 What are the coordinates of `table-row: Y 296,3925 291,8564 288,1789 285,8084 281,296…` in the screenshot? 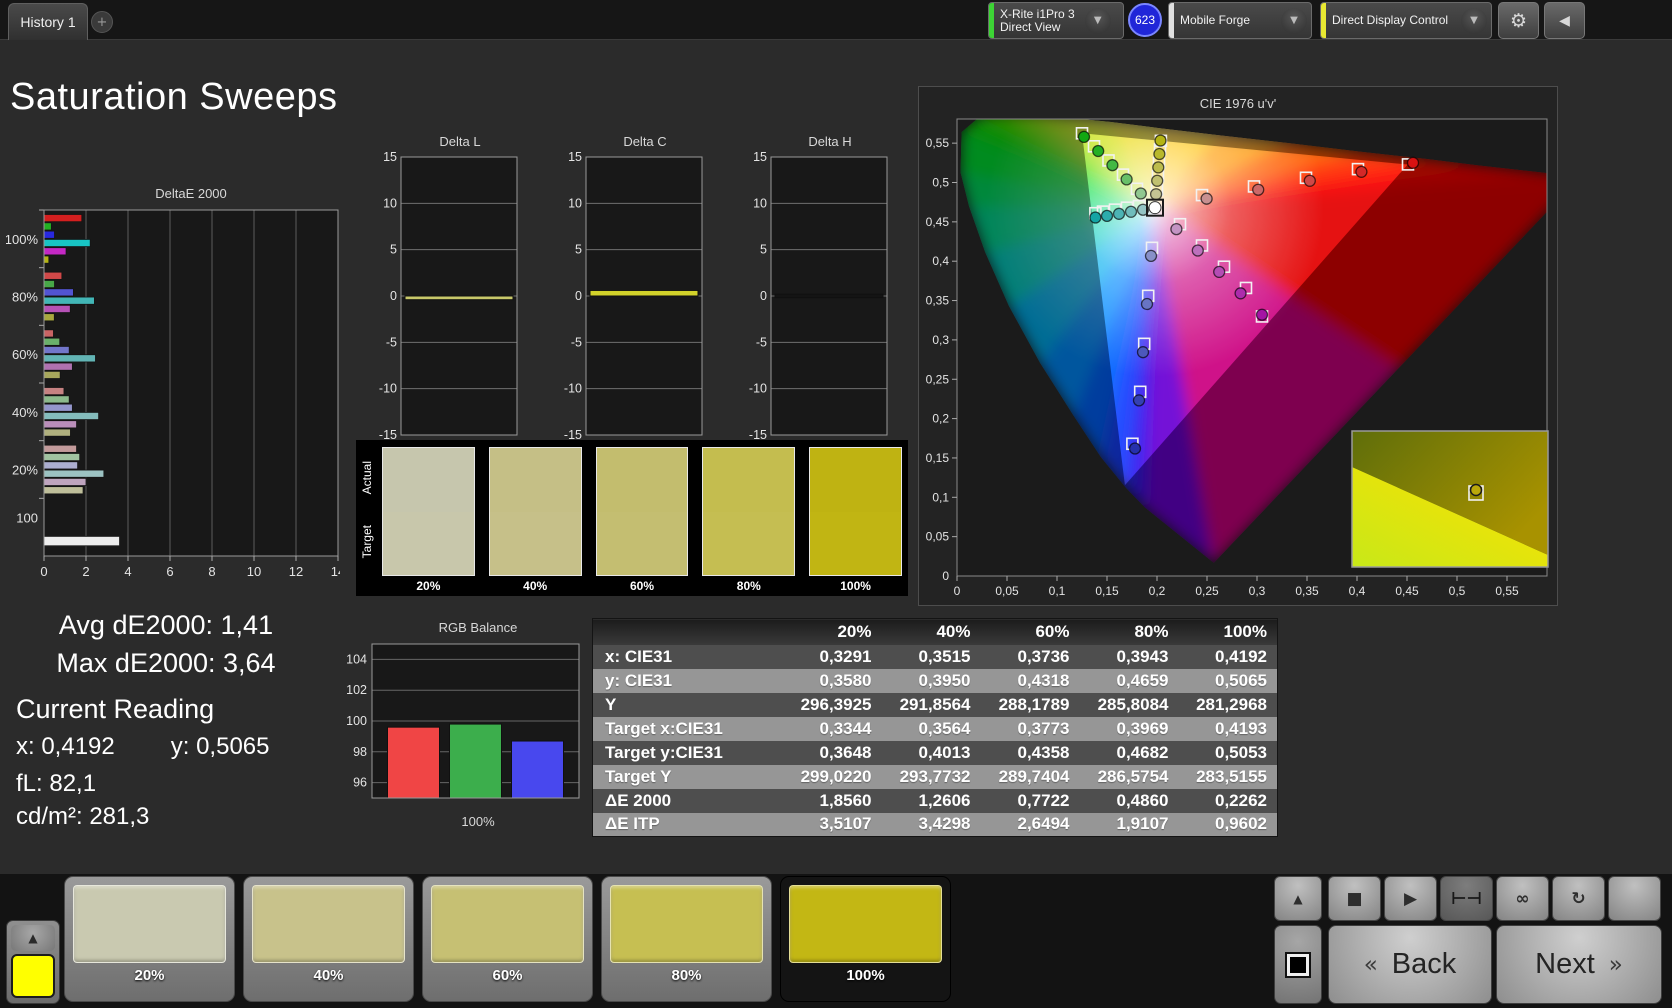 It's located at (935, 704).